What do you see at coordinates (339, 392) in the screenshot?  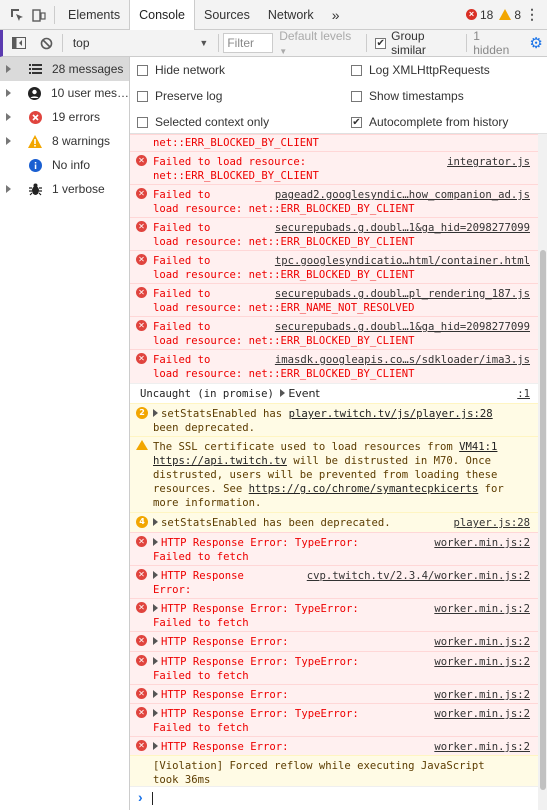 I see `message-row: Uncaught (in promise) Event` at bounding box center [339, 392].